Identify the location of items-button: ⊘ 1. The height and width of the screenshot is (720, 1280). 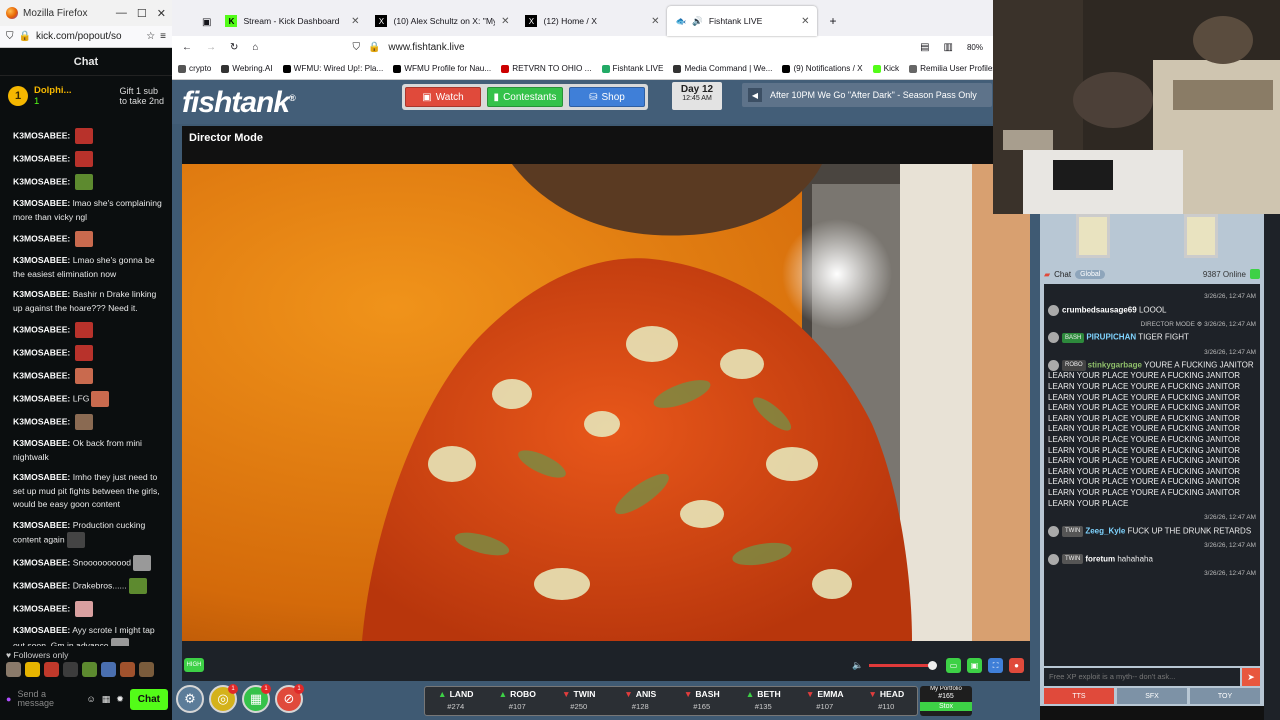
(289, 698).